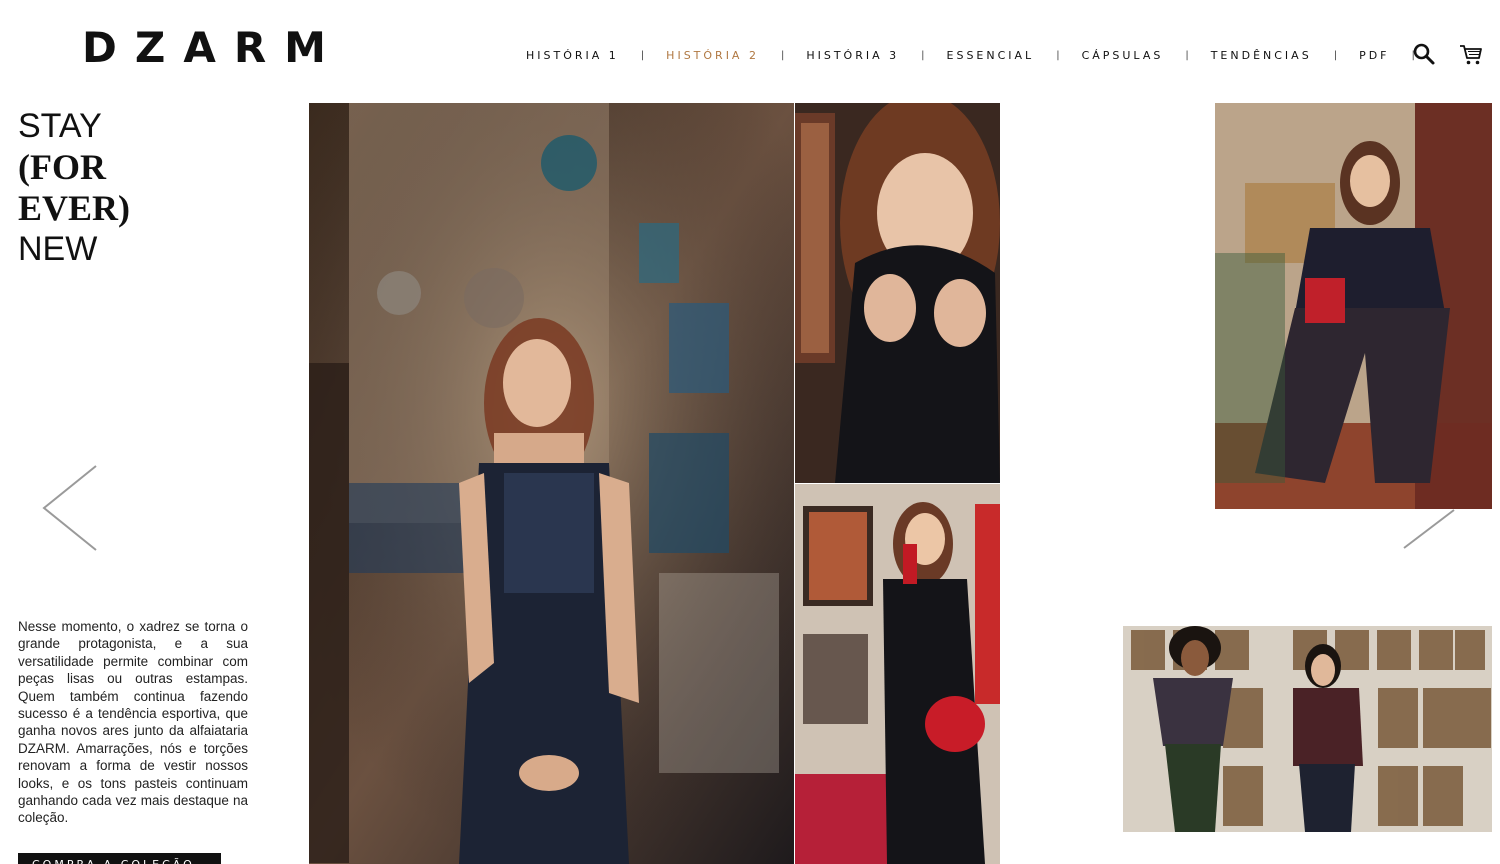 The image size is (1500, 864). I want to click on shop-collection-button: COMPRA A COLEÇÃO, so click(119, 858).